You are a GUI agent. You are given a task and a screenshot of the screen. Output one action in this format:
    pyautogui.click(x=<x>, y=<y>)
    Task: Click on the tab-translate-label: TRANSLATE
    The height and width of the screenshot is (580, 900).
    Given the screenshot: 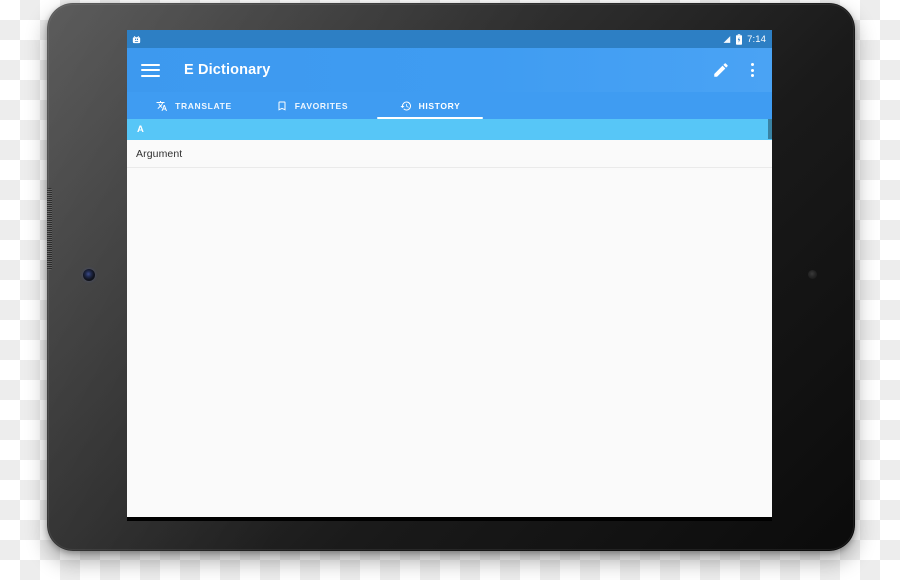 What is the action you would take?
    pyautogui.click(x=203, y=105)
    